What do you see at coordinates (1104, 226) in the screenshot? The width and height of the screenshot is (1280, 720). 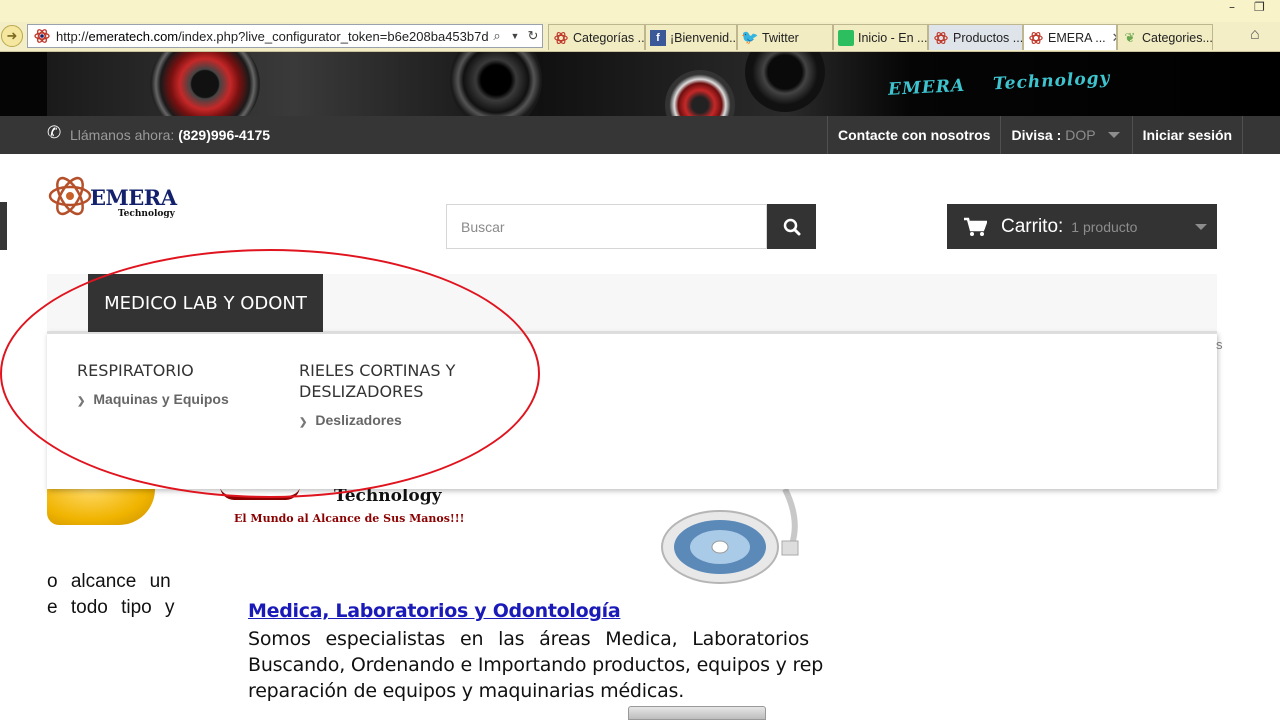 I see `cart-count: 1 producto` at bounding box center [1104, 226].